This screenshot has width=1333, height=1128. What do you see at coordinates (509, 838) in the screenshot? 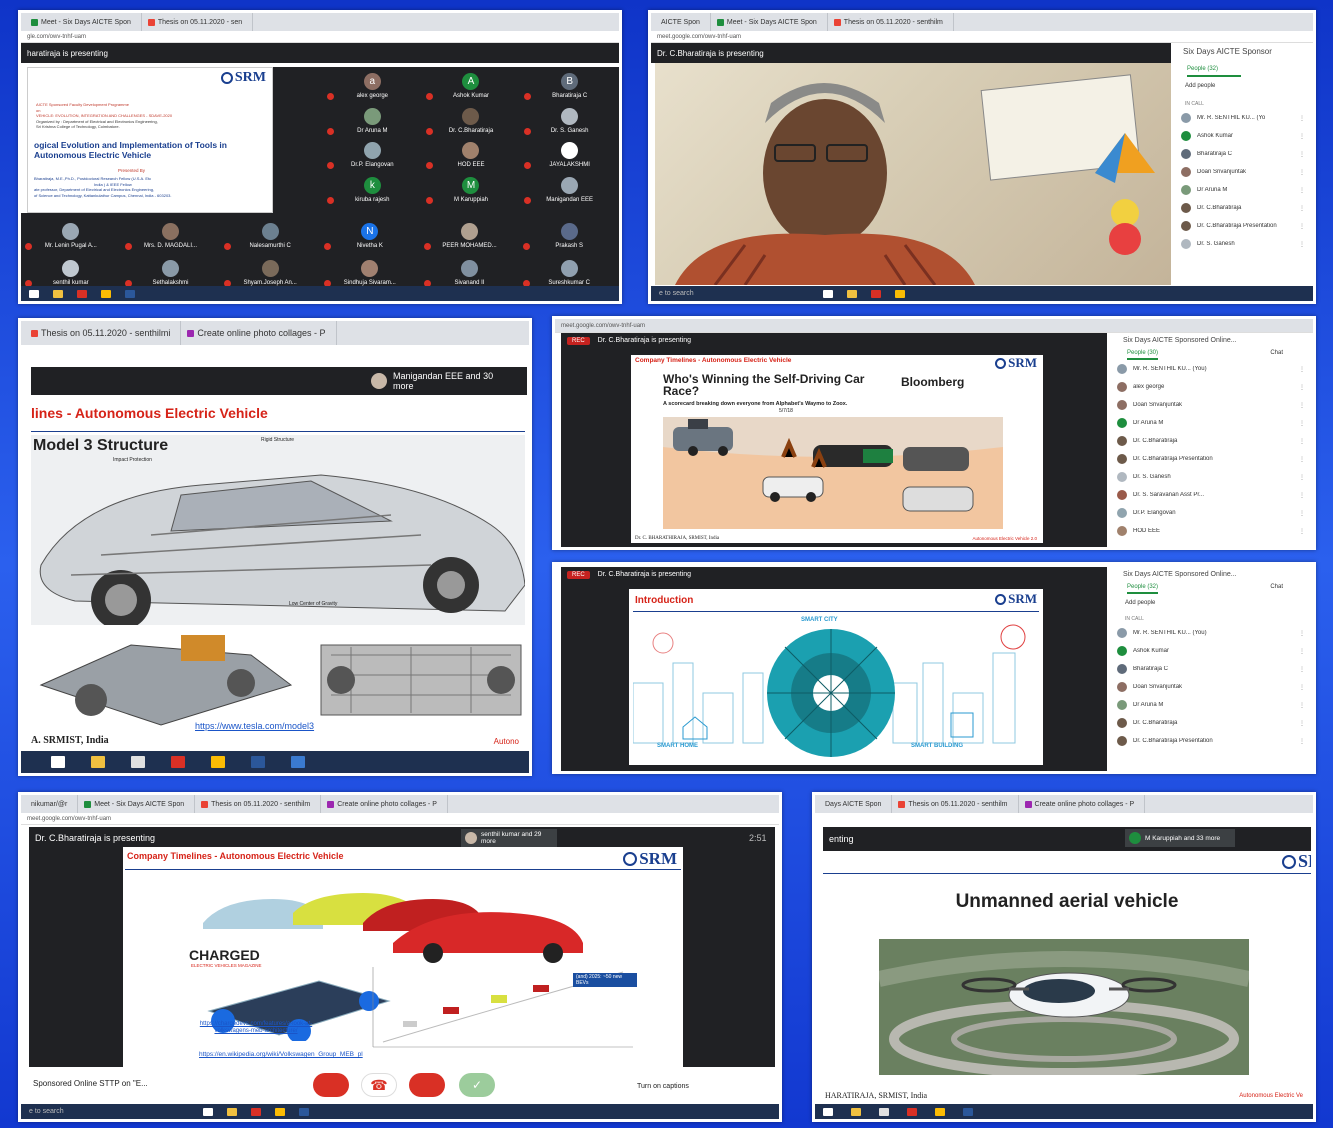
I see `participants-overlay: senthil kumar and 29 more` at bounding box center [509, 838].